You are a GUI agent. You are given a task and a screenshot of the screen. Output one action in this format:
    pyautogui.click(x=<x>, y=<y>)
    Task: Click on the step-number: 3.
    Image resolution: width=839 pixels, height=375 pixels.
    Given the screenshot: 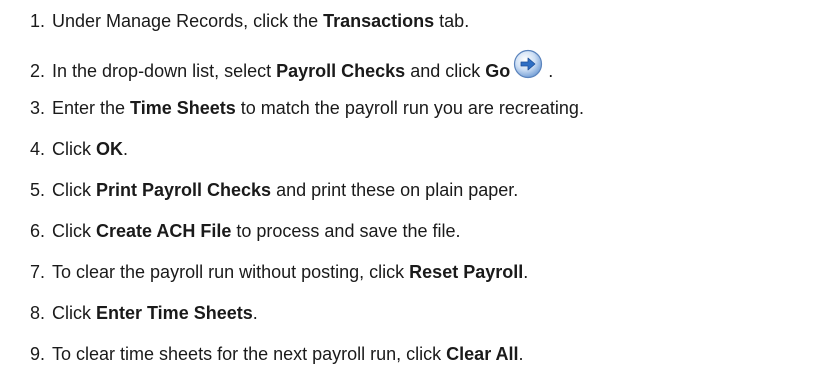 What is the action you would take?
    pyautogui.click(x=38, y=108)
    